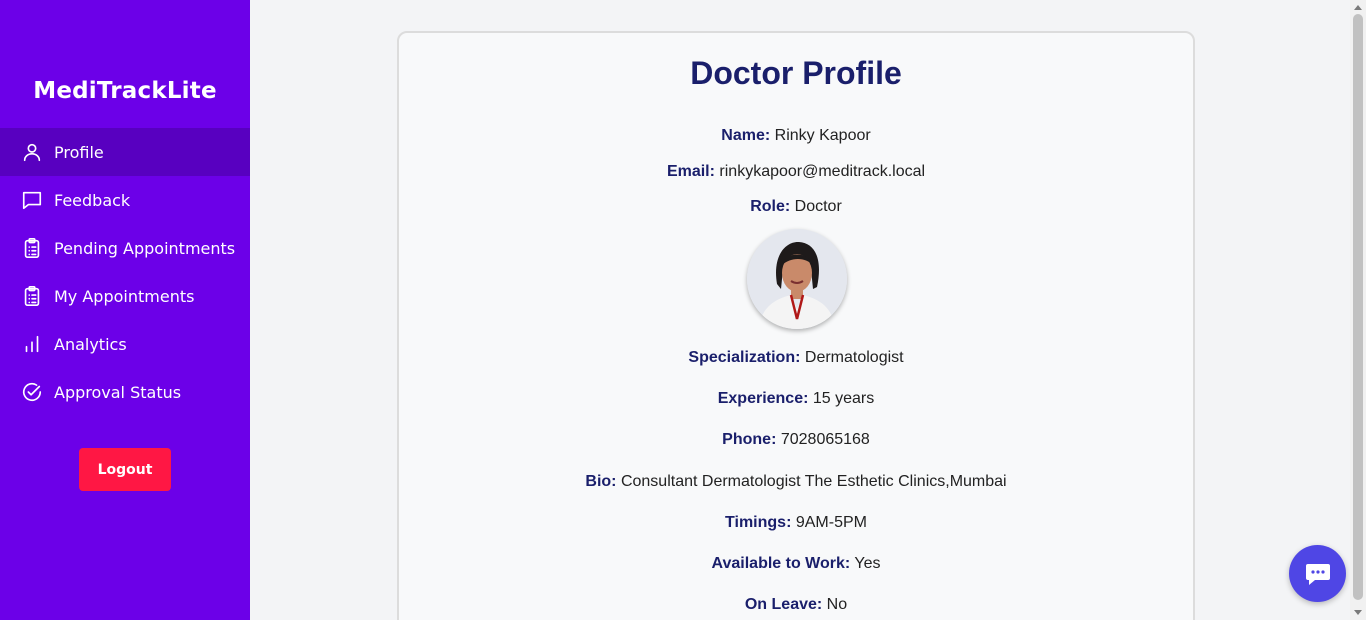  What do you see at coordinates (125, 152) in the screenshot?
I see `sidebar-item-profile: Profile` at bounding box center [125, 152].